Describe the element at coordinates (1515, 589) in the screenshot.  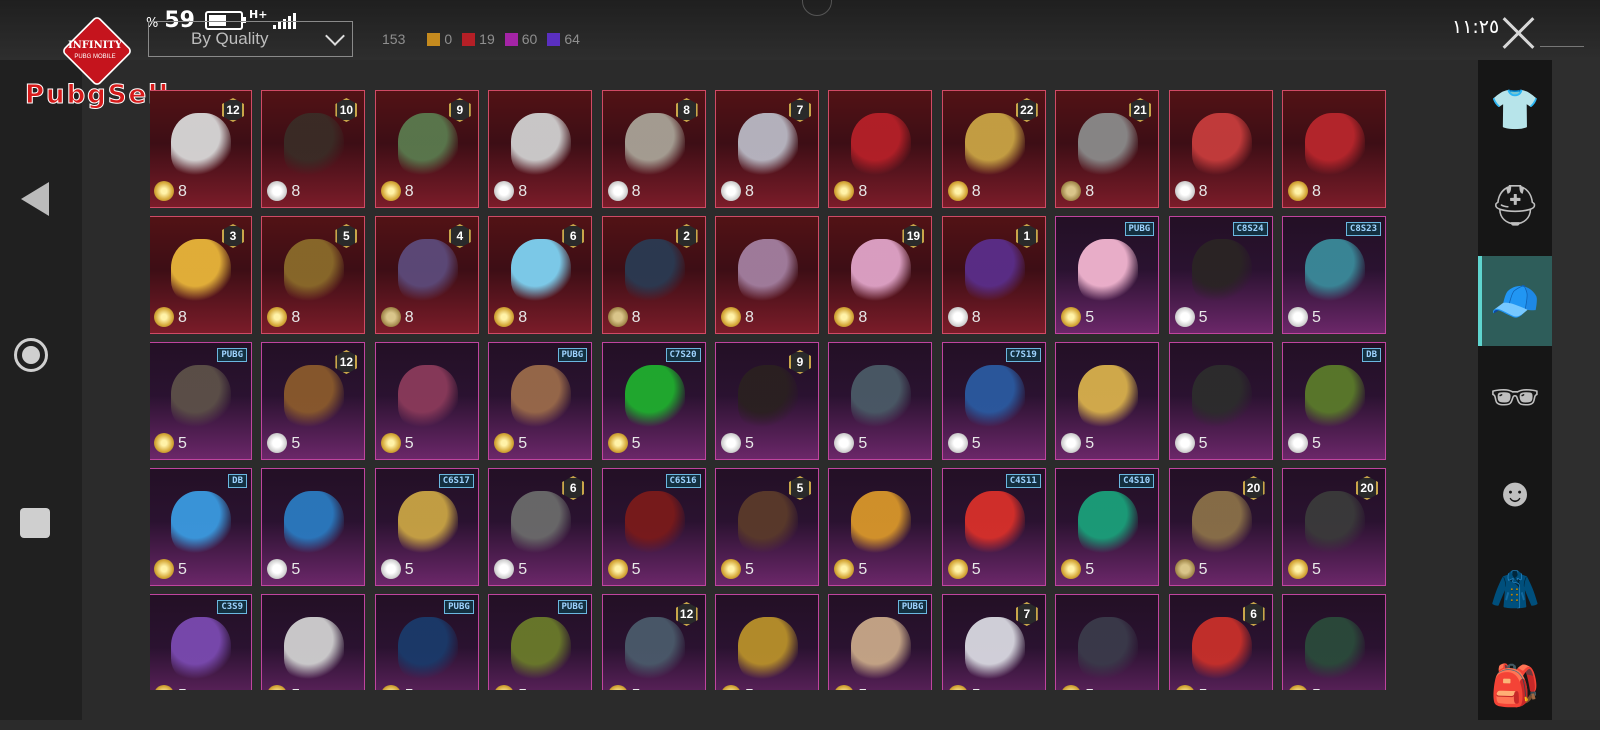
I see `tab-jacket: 🧥` at that location.